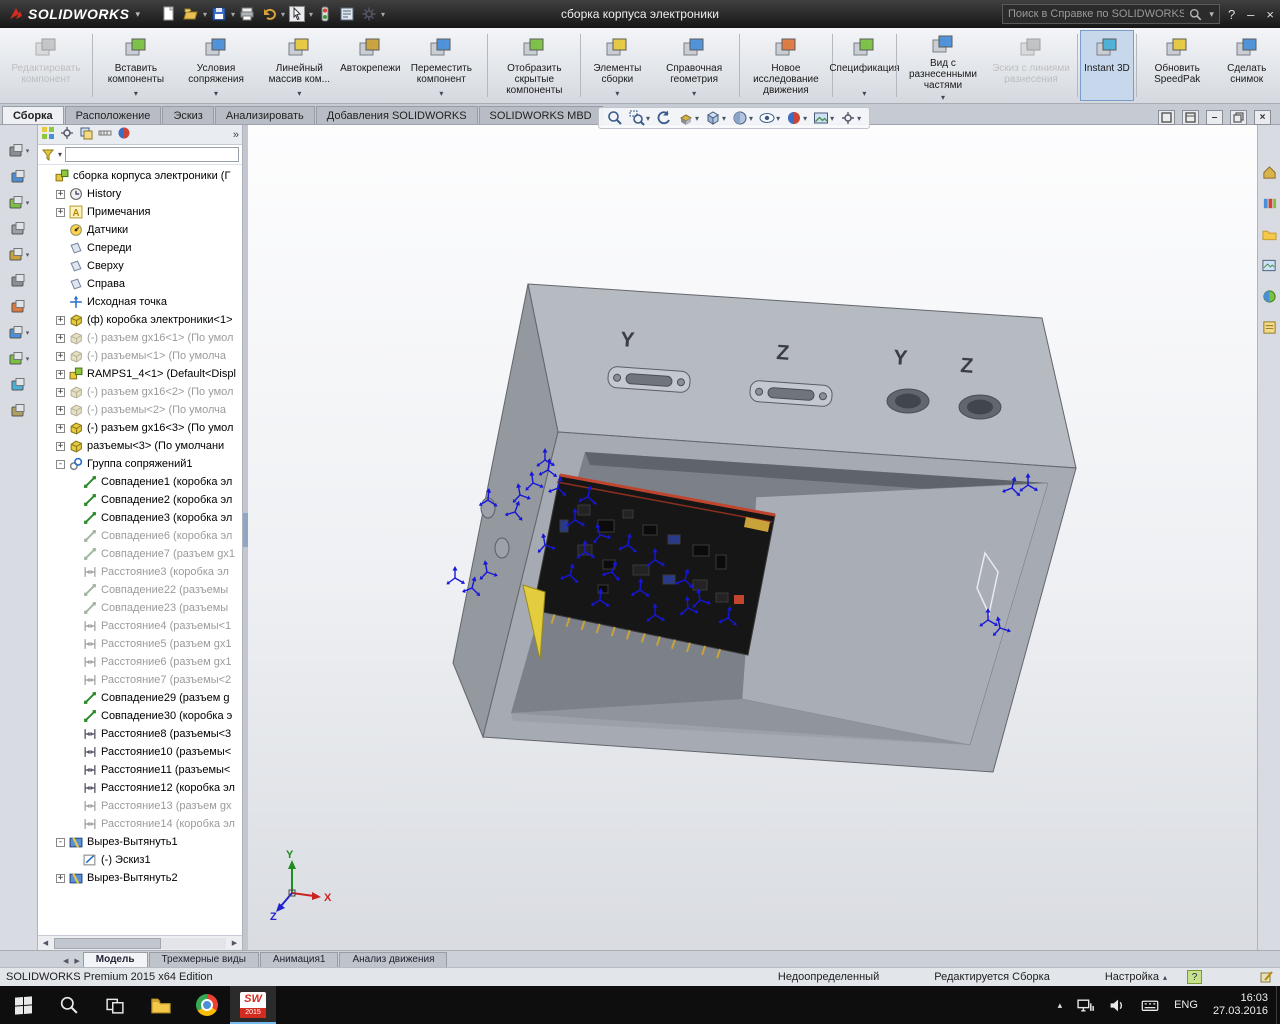  What do you see at coordinates (142, 644) in the screenshot?
I see `tree-item: Расстояние5 (разъем gx1` at bounding box center [142, 644].